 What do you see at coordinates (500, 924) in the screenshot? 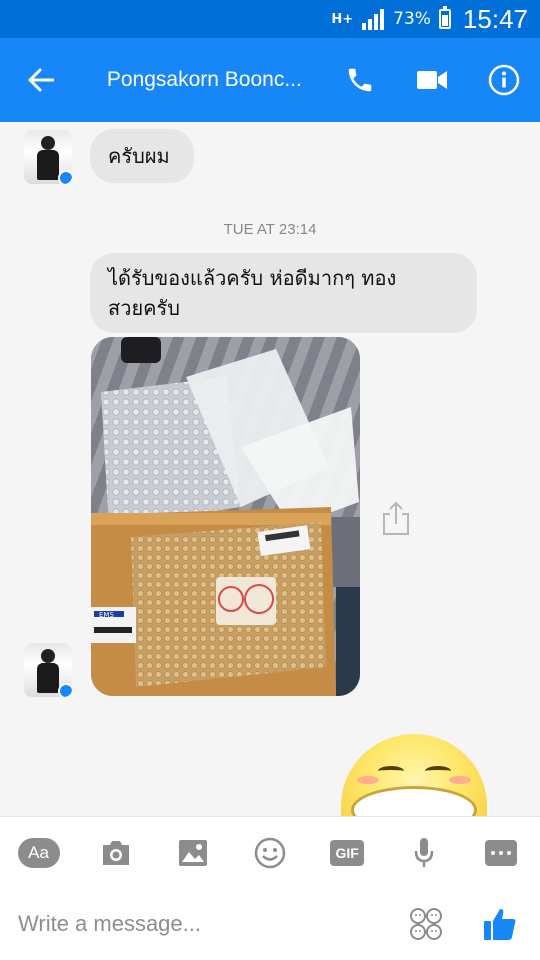
I see `thumbs-up-icon` at bounding box center [500, 924].